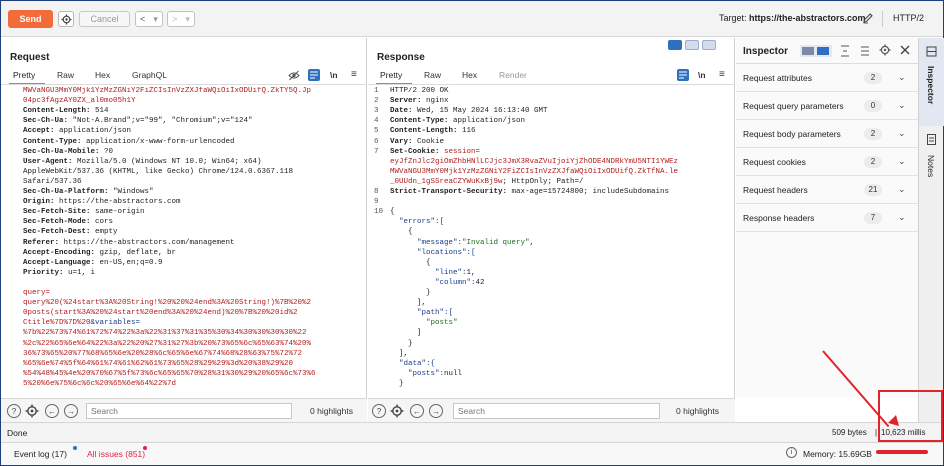 This screenshot has width=944, height=466. What do you see at coordinates (65, 75) in the screenshot?
I see `request-tab-raw: Raw` at bounding box center [65, 75].